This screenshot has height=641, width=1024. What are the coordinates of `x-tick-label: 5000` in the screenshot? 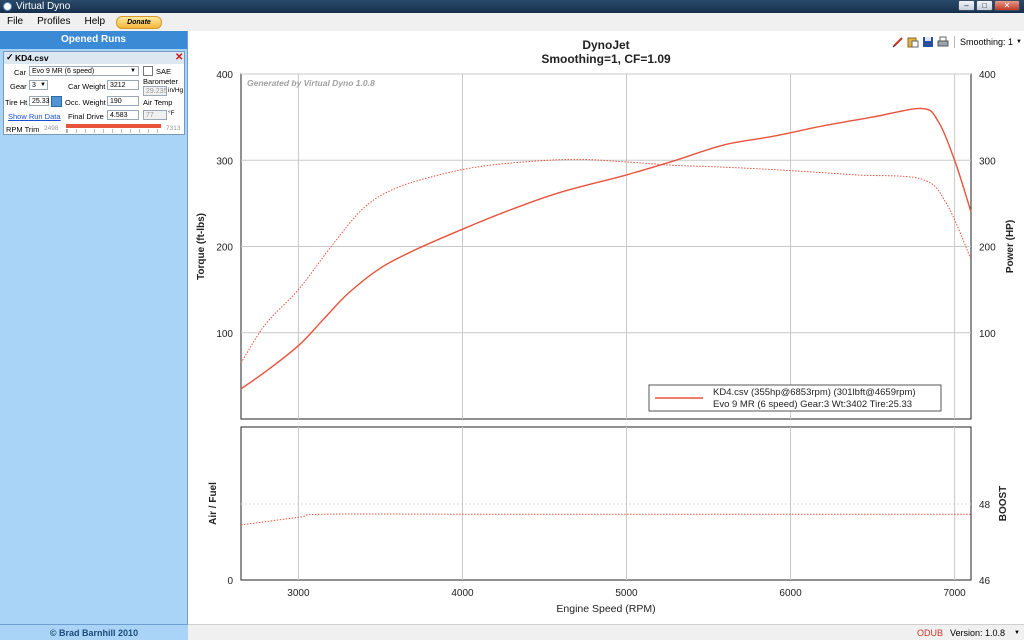 It's located at (626, 593).